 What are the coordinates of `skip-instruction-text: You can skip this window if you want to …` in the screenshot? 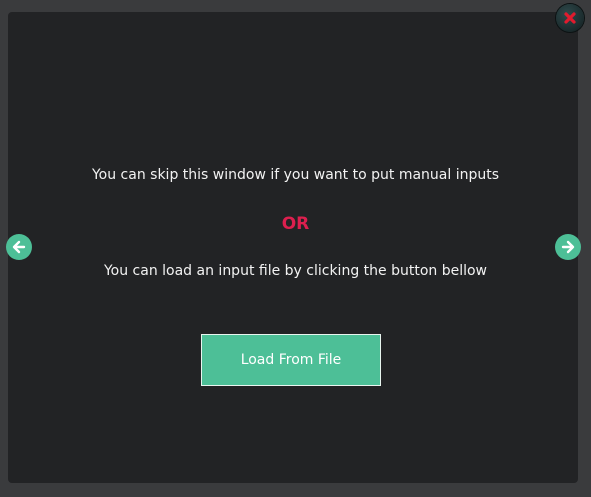 It's located at (295, 175).